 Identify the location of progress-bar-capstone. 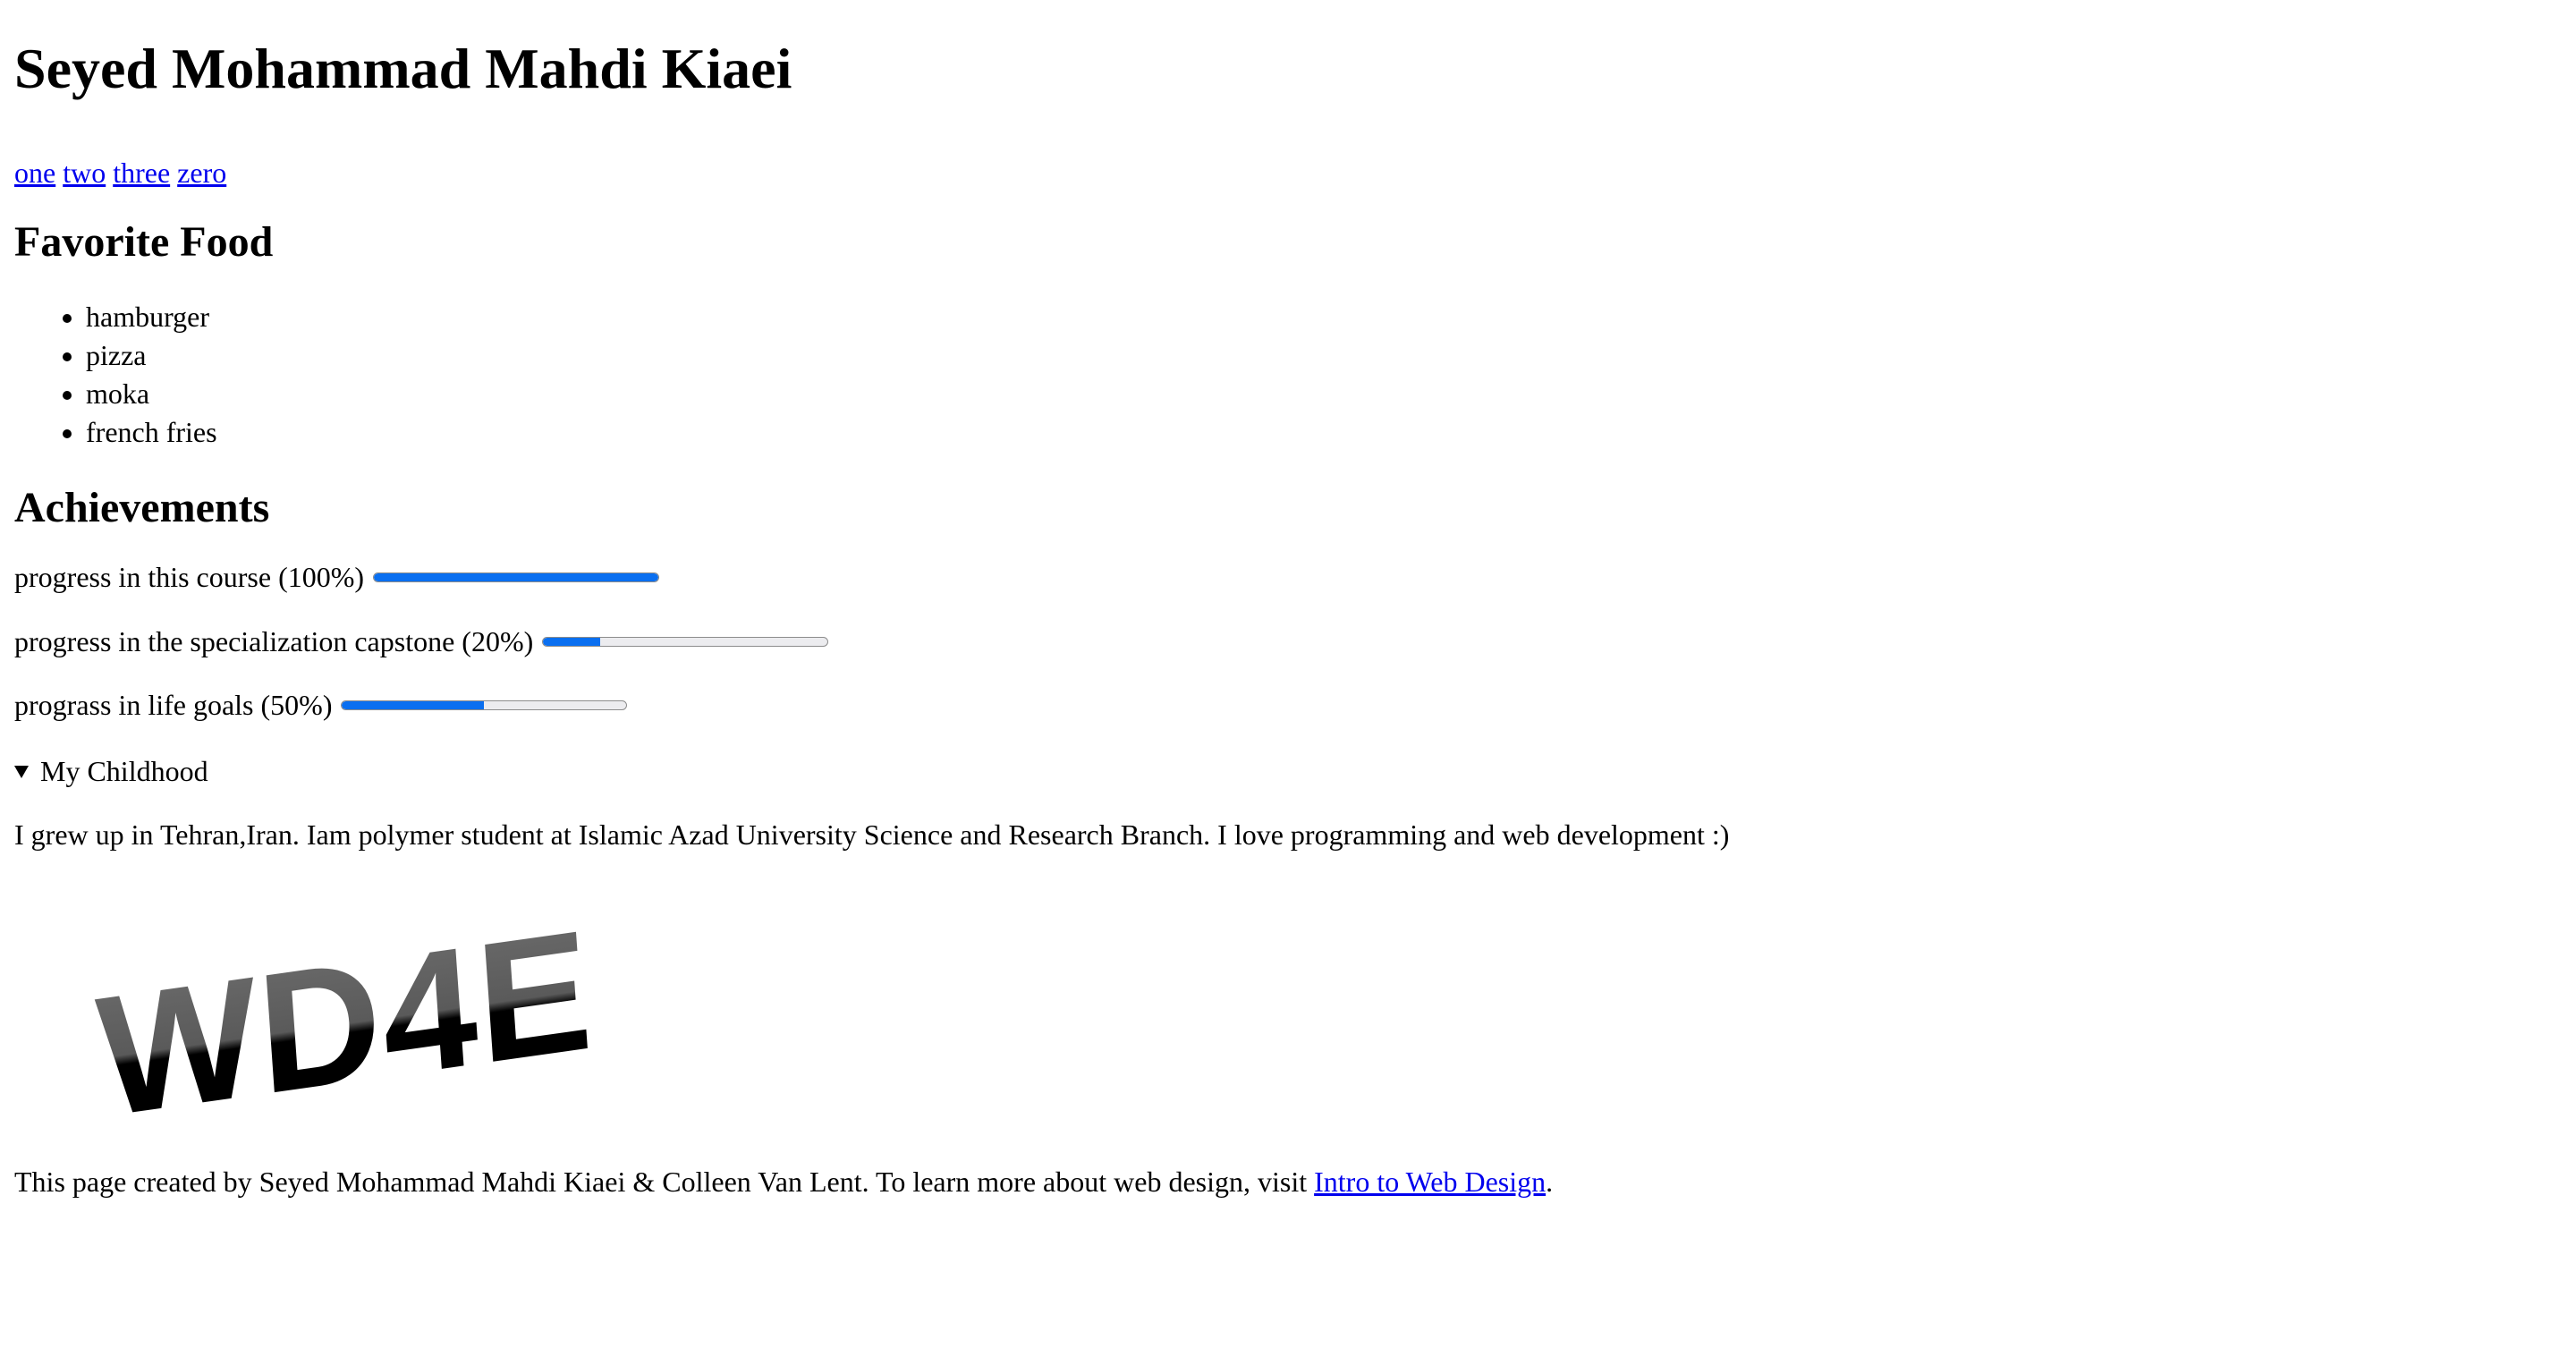
(685, 641).